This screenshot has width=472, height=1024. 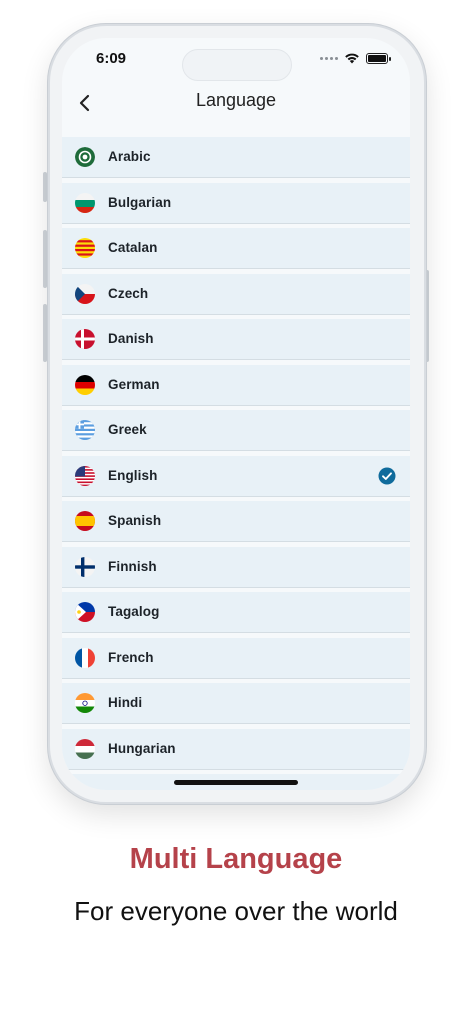 What do you see at coordinates (85, 248) in the screenshot?
I see `catalonia-flag-icon` at bounding box center [85, 248].